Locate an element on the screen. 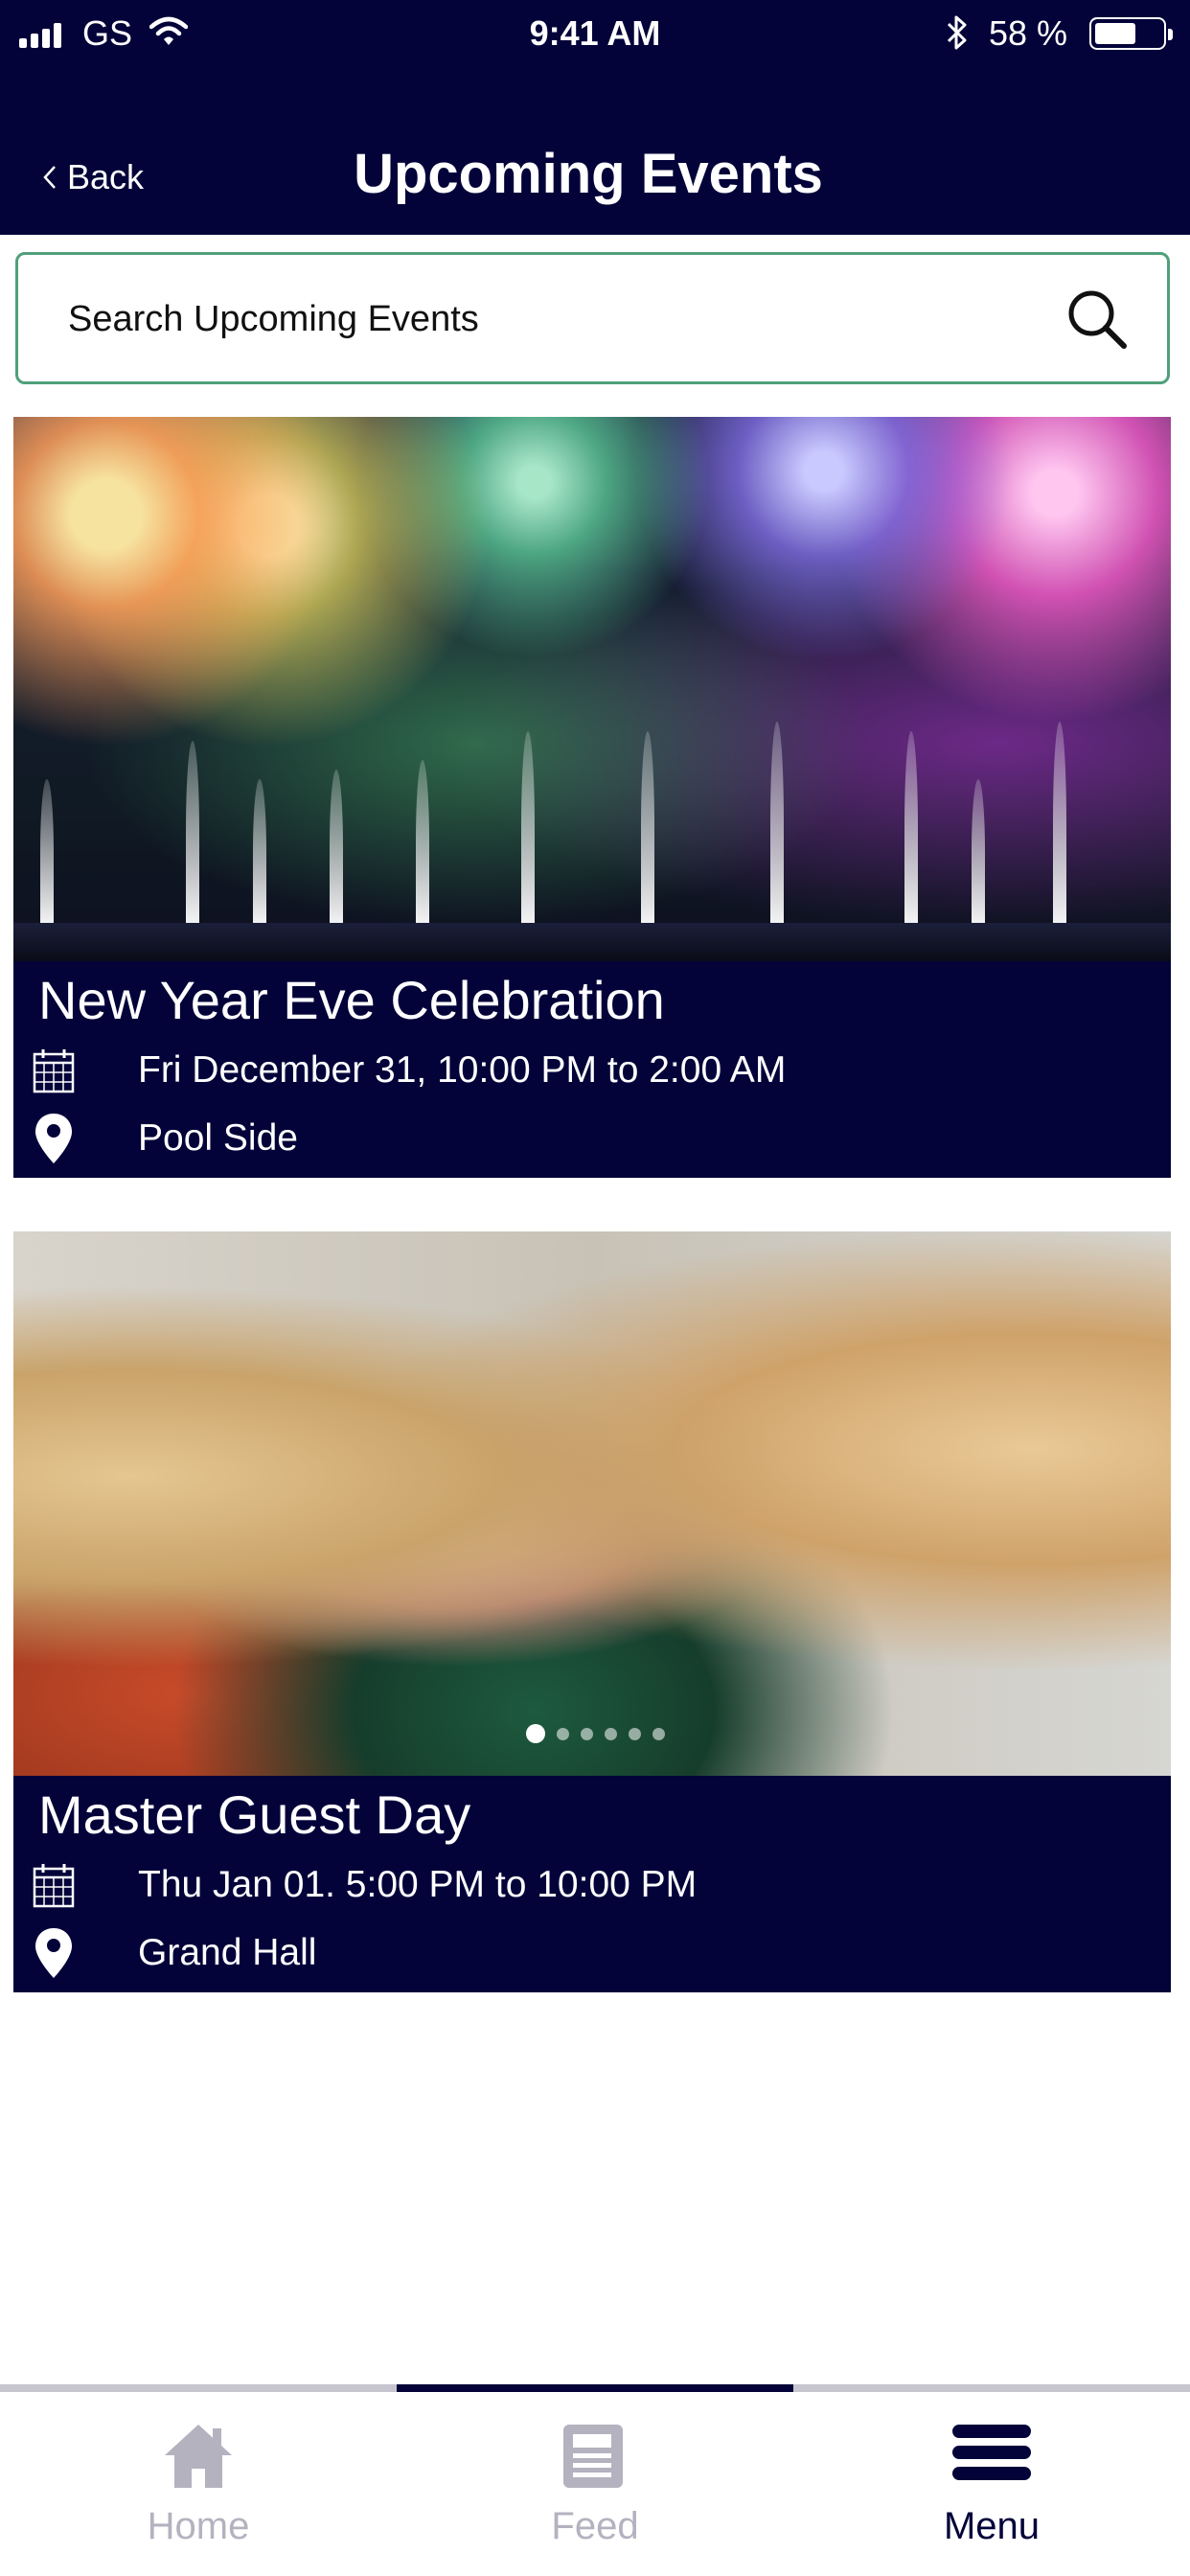 The height and width of the screenshot is (2576, 1190). event-title: New Year Eve Celebration is located at coordinates (351, 1000).